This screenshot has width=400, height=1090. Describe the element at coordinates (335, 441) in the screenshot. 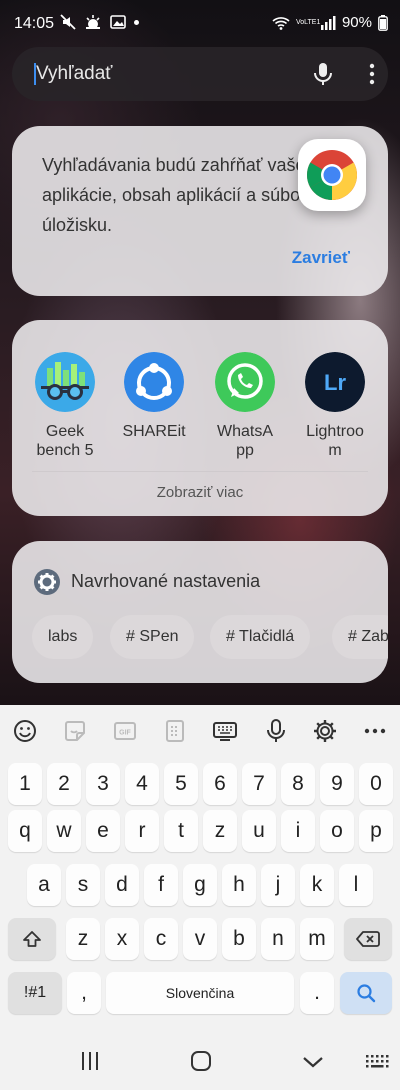

I see `app-label: Lightroo m` at that location.